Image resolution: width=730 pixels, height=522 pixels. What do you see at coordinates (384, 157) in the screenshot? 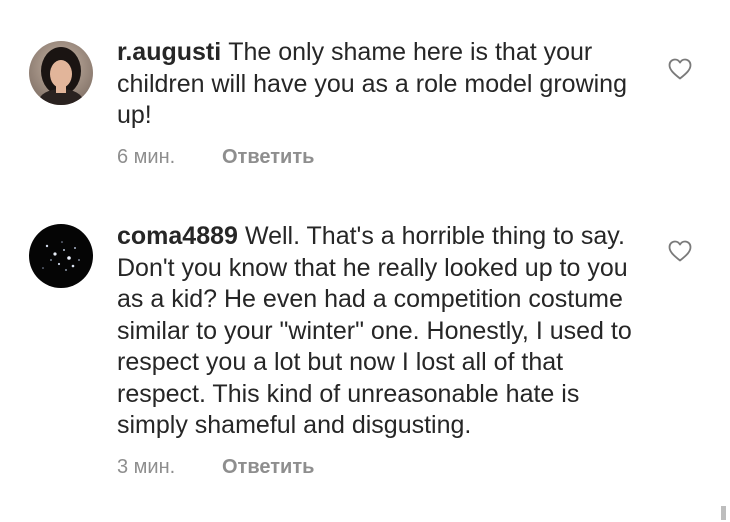
I see `comment-meta: 6 мин. Ответить` at bounding box center [384, 157].